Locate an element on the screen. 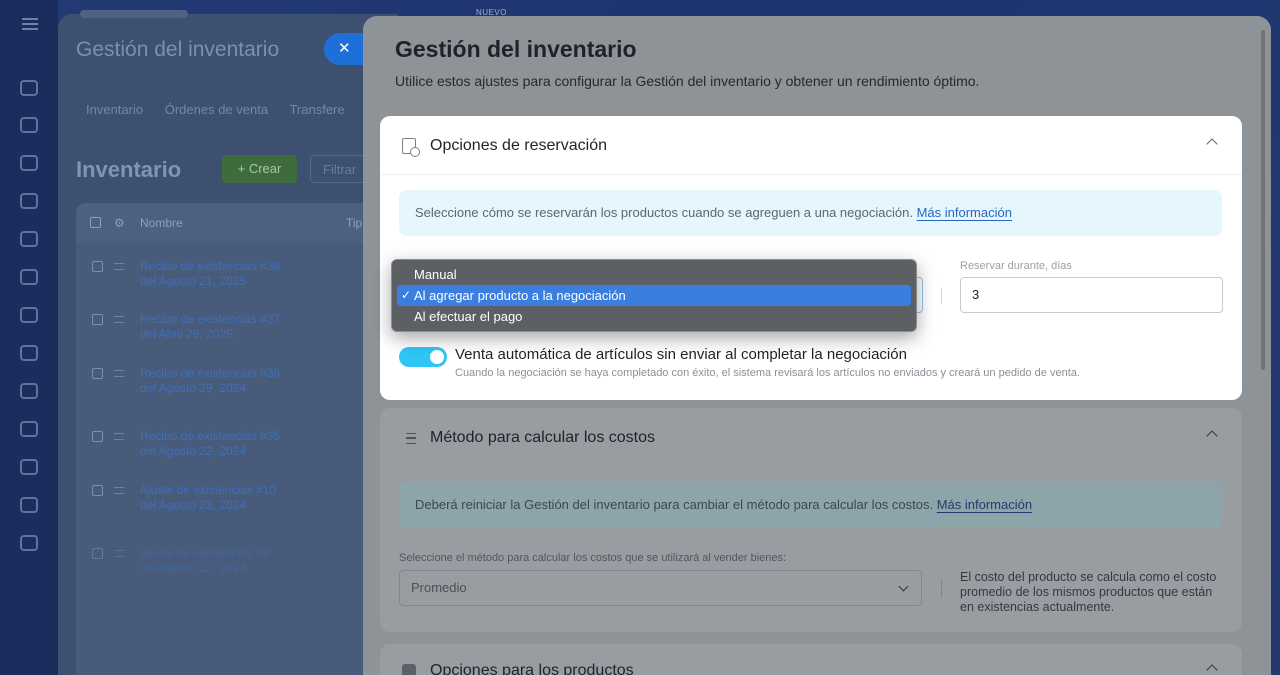  products-card-title: Opciones para los productos is located at coordinates (532, 668).